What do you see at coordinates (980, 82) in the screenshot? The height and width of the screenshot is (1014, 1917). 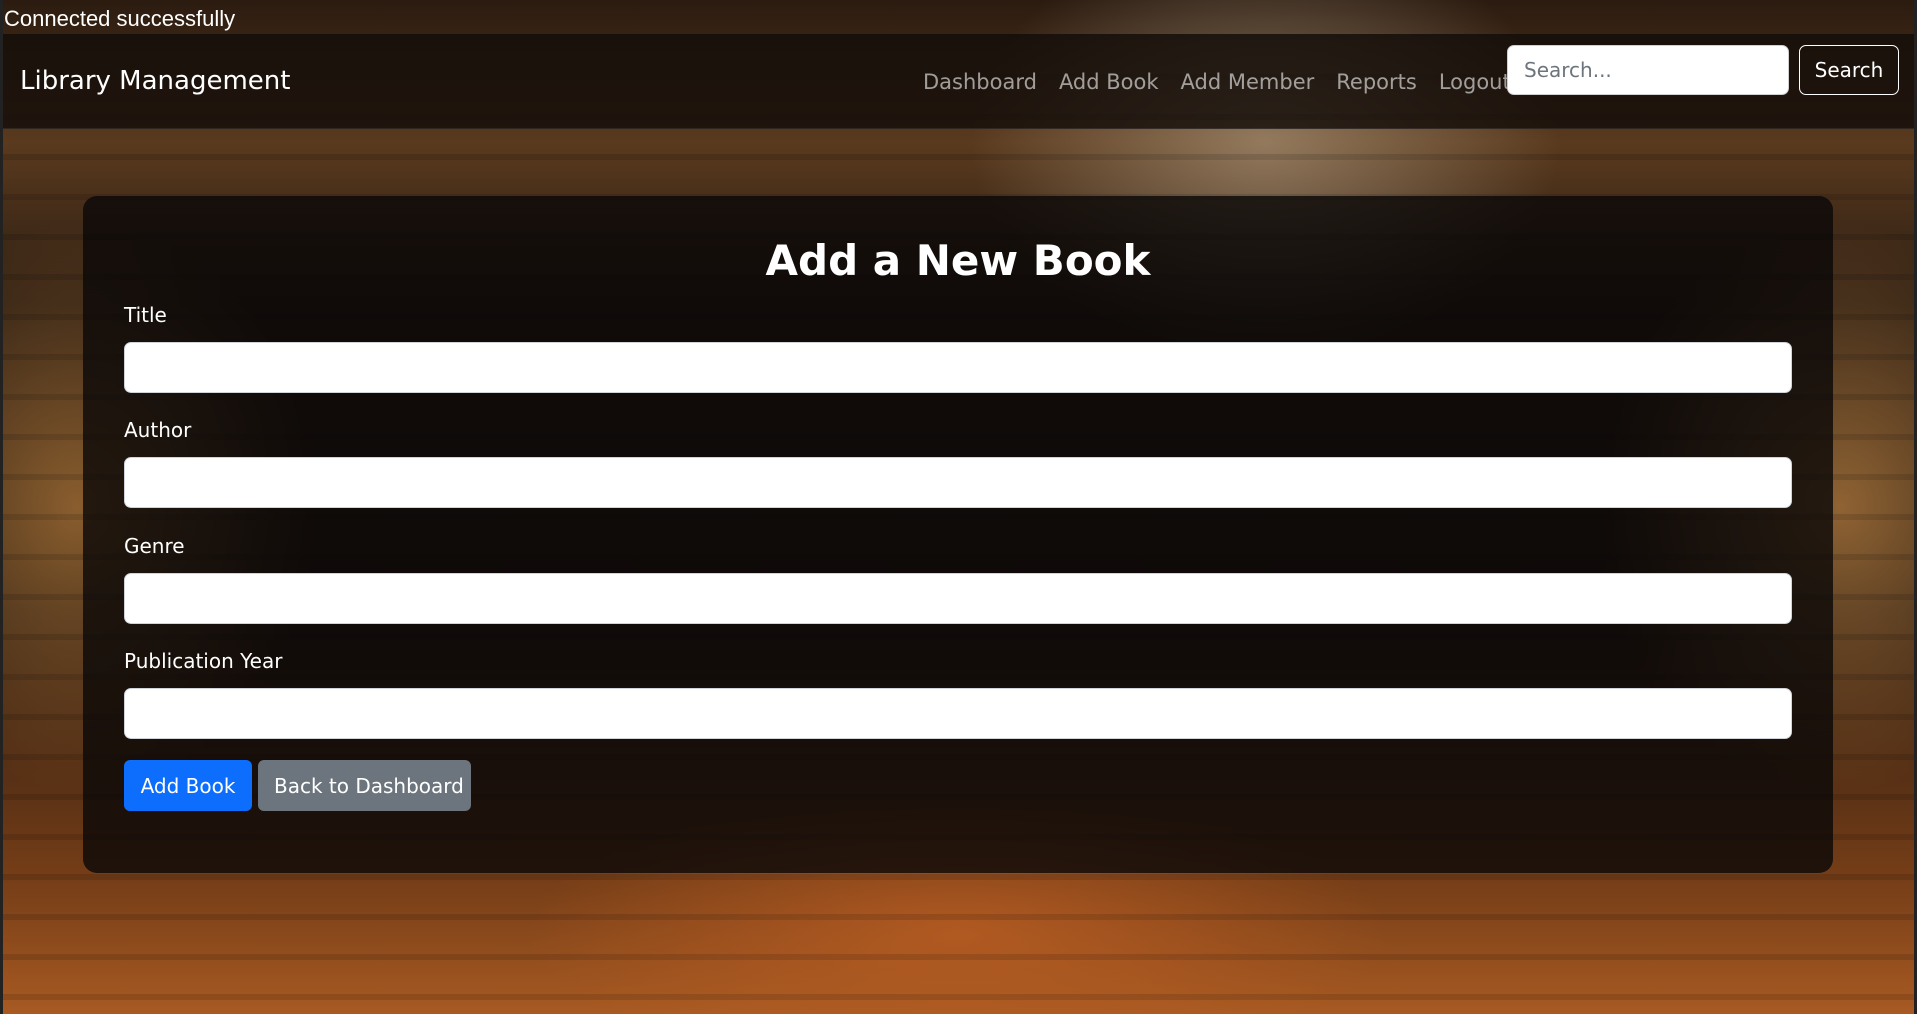 I see `nav-link-dashboard: Dashboard` at bounding box center [980, 82].